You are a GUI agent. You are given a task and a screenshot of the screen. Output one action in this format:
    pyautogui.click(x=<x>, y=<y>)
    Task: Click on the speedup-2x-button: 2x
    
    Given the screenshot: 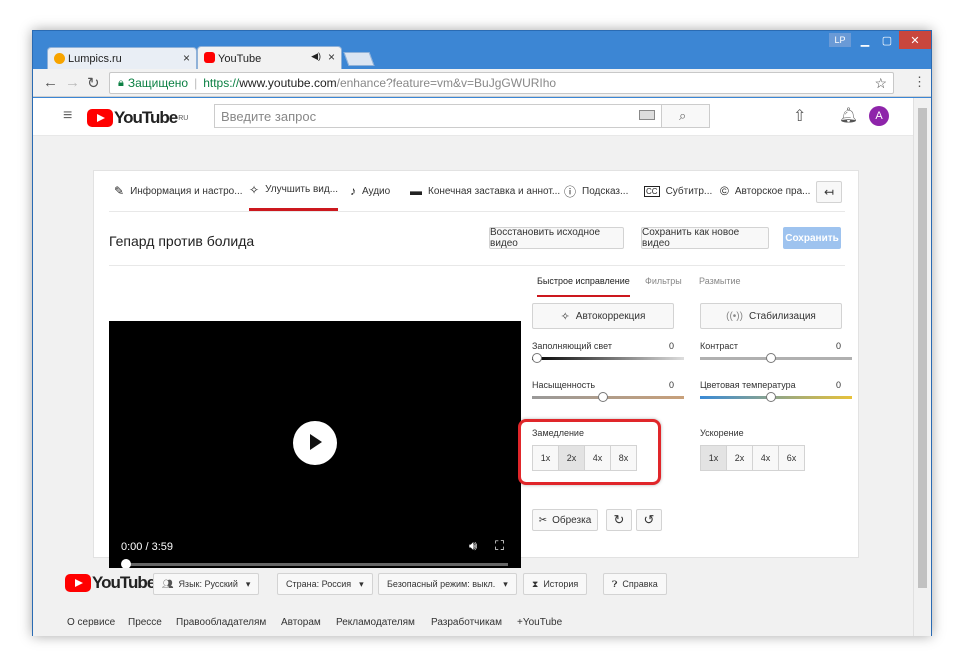 What is the action you would take?
    pyautogui.click(x=739, y=458)
    